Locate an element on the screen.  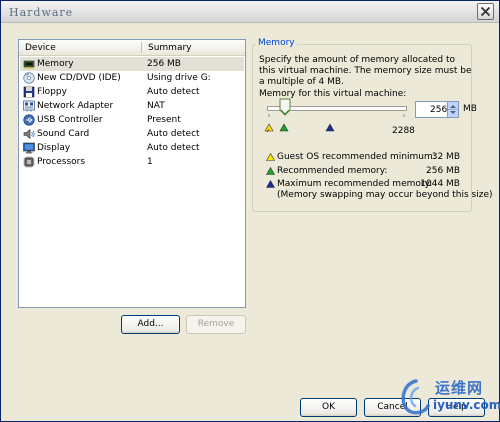
memory-spinbox: 256 is located at coordinates (437, 109).